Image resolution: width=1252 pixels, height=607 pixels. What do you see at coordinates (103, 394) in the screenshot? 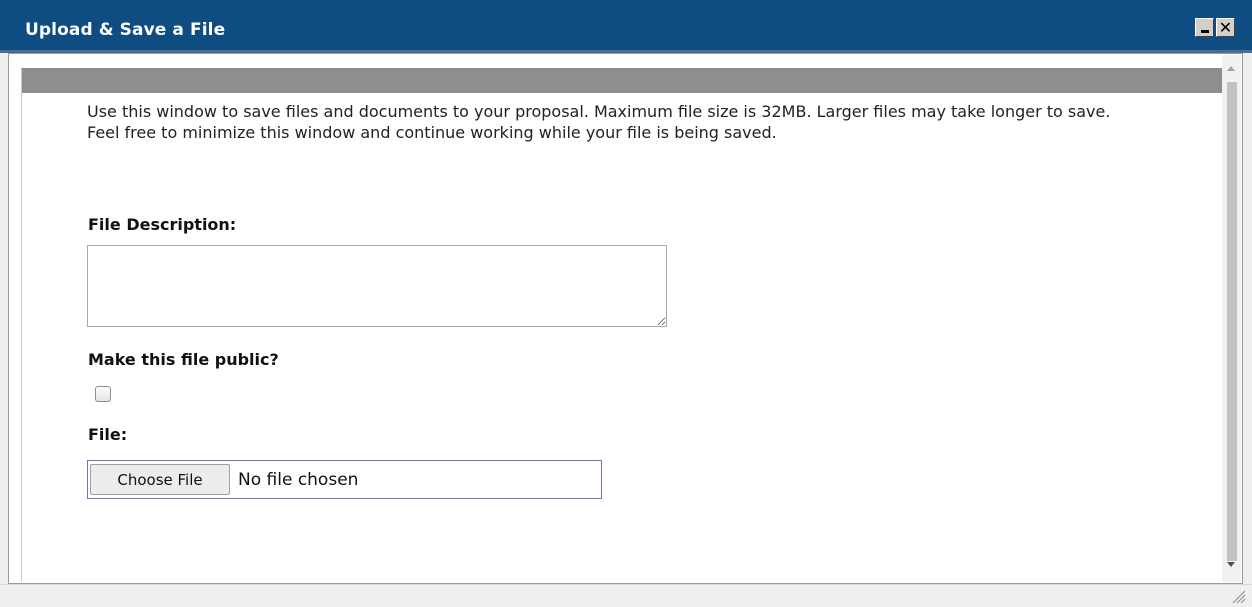
I see `make-public-checkbox` at bounding box center [103, 394].